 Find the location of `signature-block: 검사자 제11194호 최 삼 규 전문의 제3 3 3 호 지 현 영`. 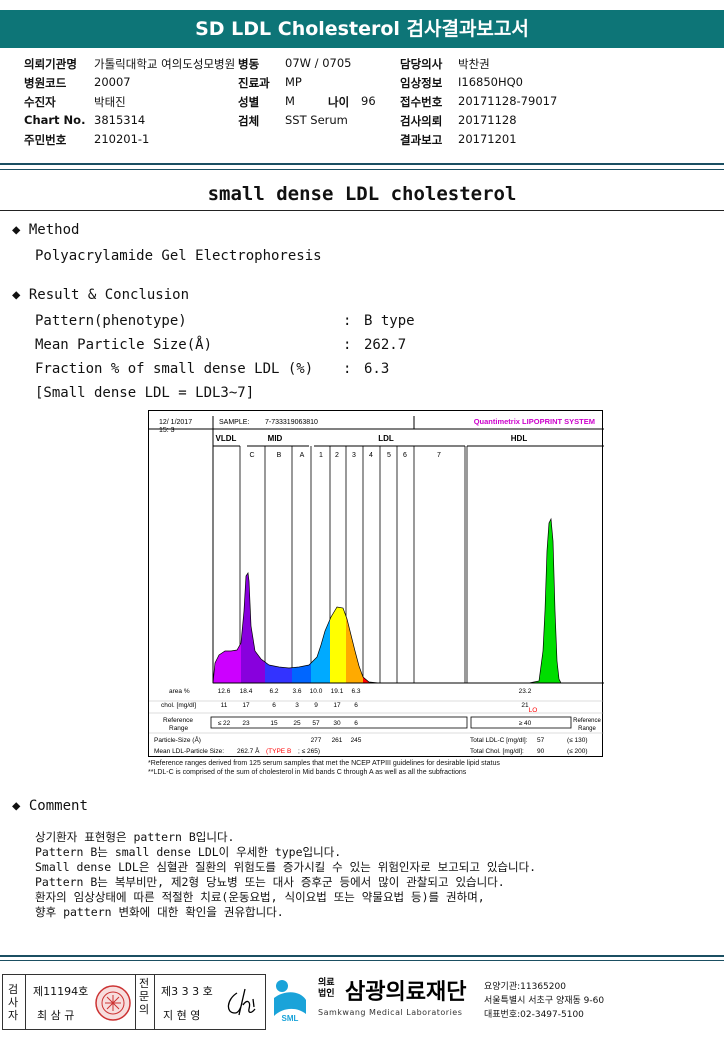

signature-block: 검사자 제11194호 최 삼 규 전문의 제3 3 3 호 지 현 영 is located at coordinates (134, 1002).